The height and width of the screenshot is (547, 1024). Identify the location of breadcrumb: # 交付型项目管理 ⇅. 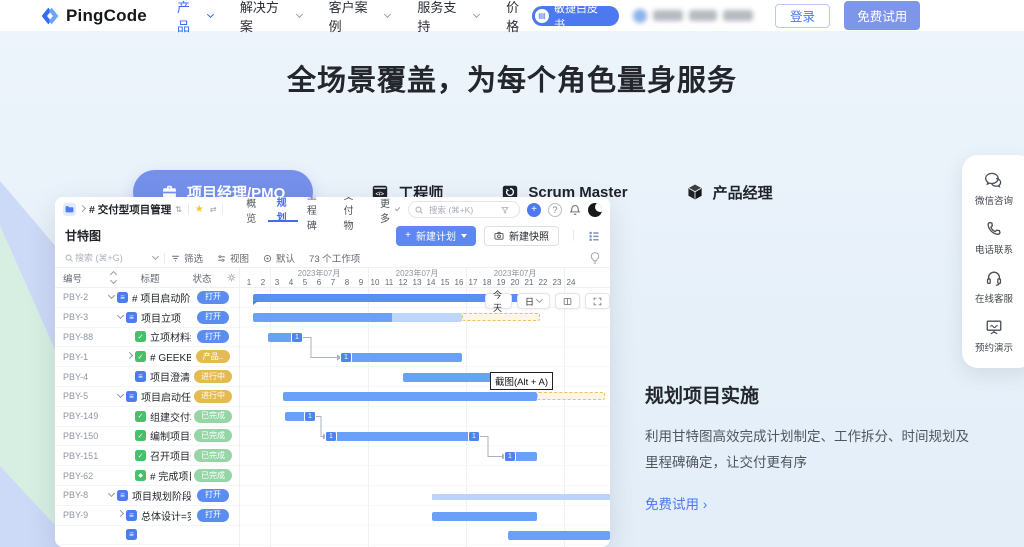
(122, 209).